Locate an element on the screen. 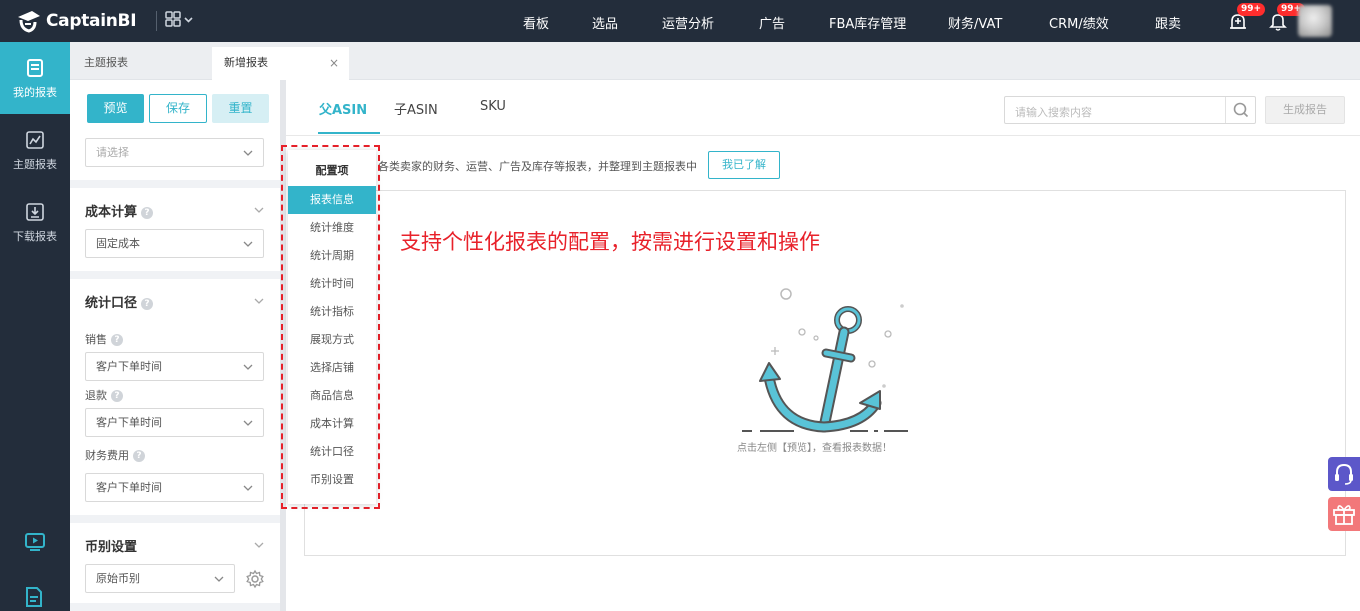 The height and width of the screenshot is (611, 1360). customer-service-button is located at coordinates (1344, 474).